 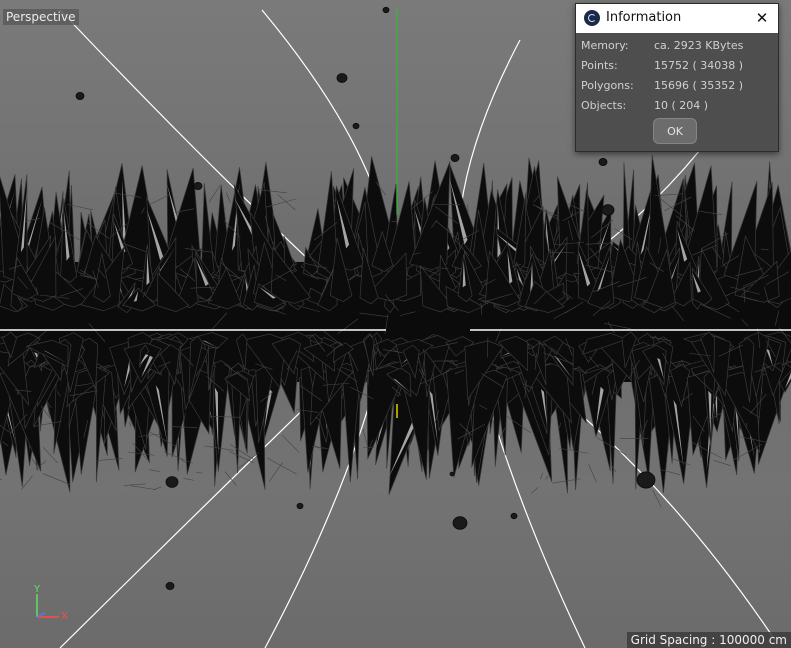 I want to click on info-row-polygons: Polygons: 15696 ( 35352 ), so click(x=676, y=89).